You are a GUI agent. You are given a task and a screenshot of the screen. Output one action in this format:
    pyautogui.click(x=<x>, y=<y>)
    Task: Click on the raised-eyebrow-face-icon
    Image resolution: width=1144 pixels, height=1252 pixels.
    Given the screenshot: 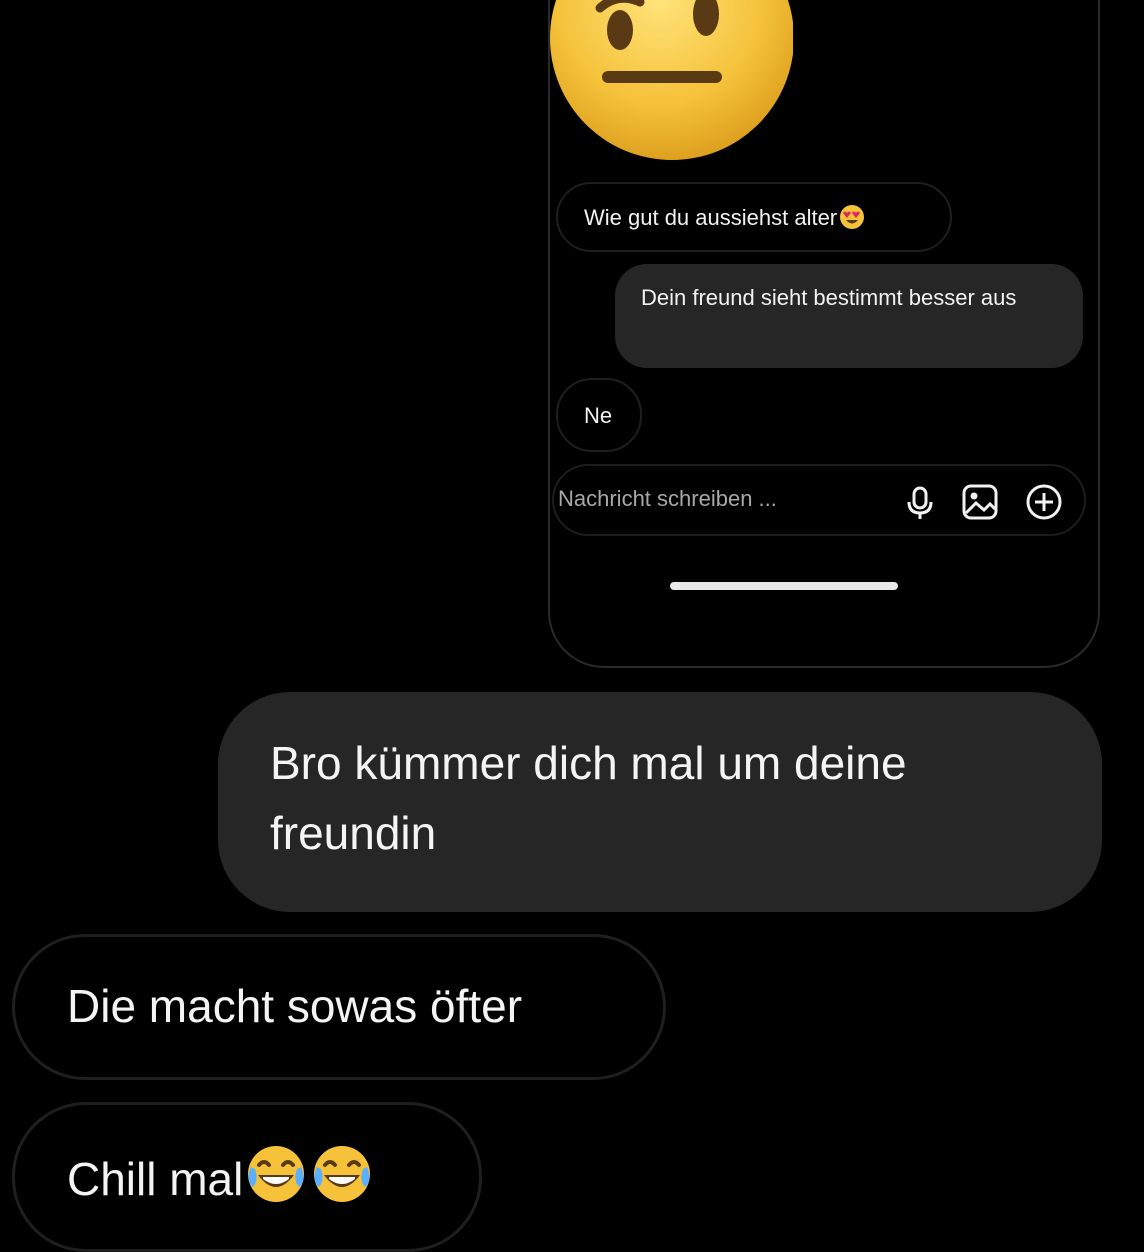 What is the action you would take?
    pyautogui.click(x=671, y=80)
    